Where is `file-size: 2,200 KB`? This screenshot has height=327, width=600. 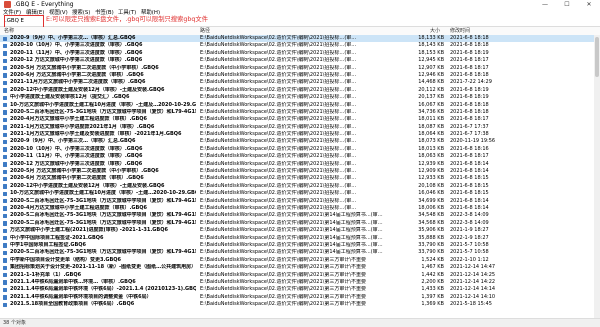
file-size: 2,200 KB is located at coordinates (432, 281).